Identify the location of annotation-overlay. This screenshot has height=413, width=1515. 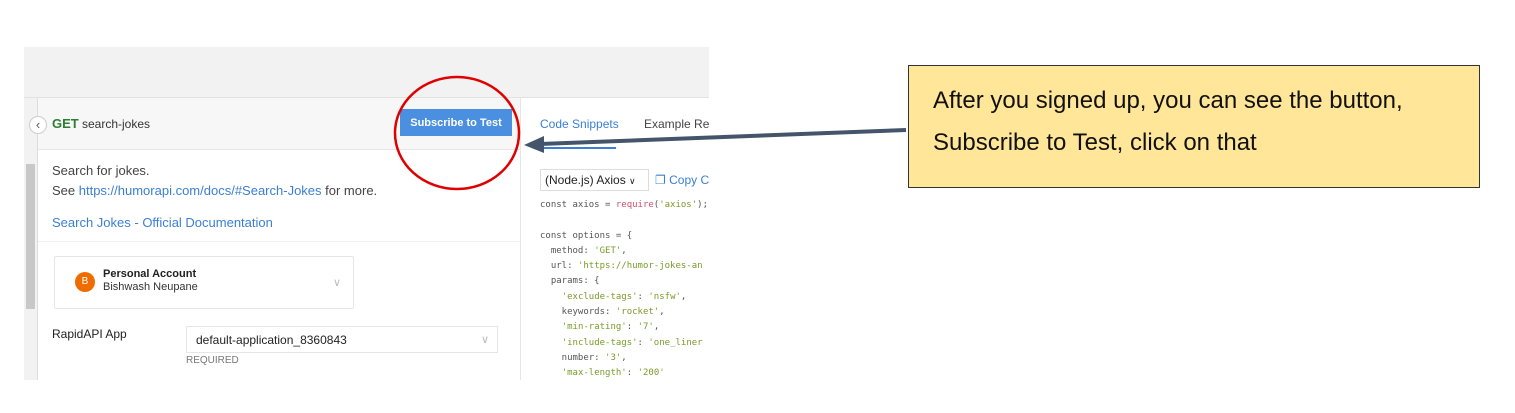
(650, 133).